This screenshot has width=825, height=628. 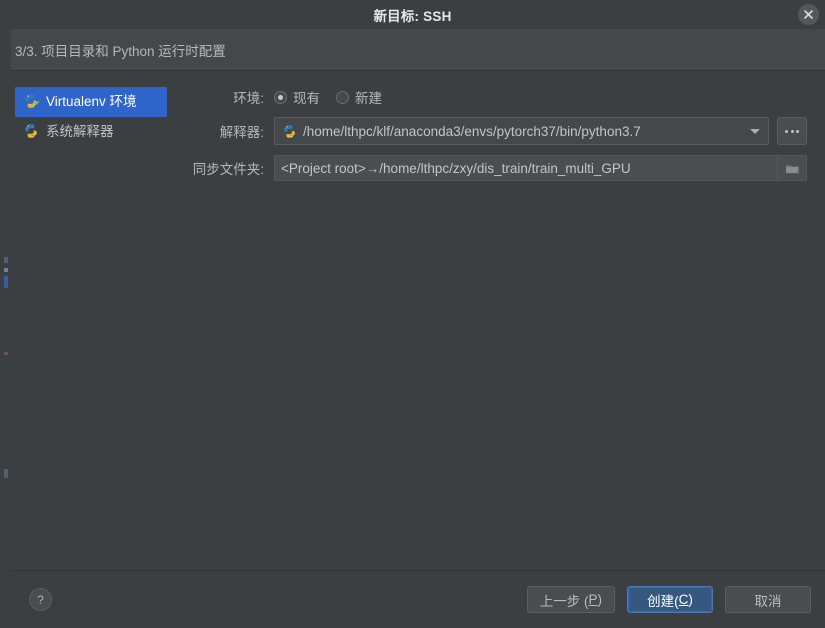 I want to click on create-button: 创建(C), so click(x=670, y=599).